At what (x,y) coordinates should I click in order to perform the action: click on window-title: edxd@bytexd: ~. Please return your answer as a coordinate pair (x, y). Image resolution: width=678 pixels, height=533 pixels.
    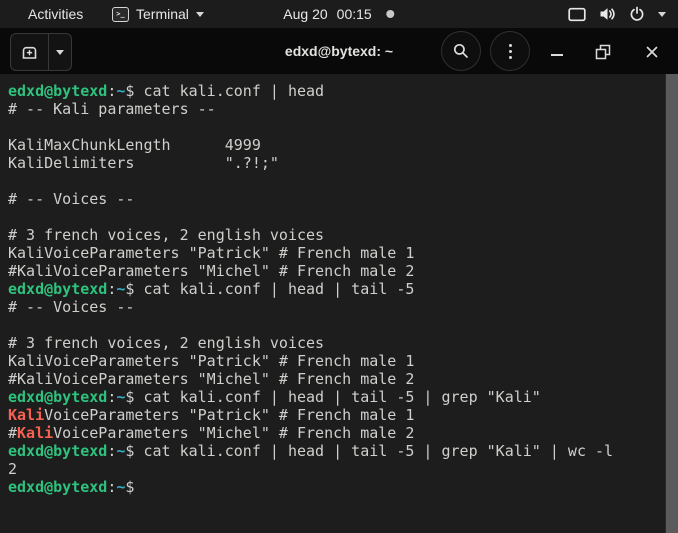
    Looking at the image, I should click on (339, 51).